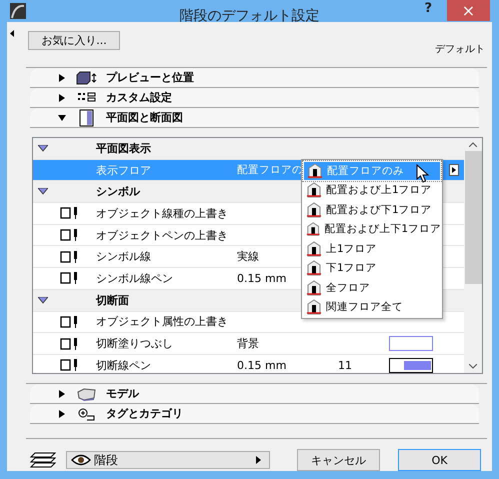 This screenshot has width=499, height=479. What do you see at coordinates (254, 78) in the screenshot?
I see `section-header: プレビューと位置` at bounding box center [254, 78].